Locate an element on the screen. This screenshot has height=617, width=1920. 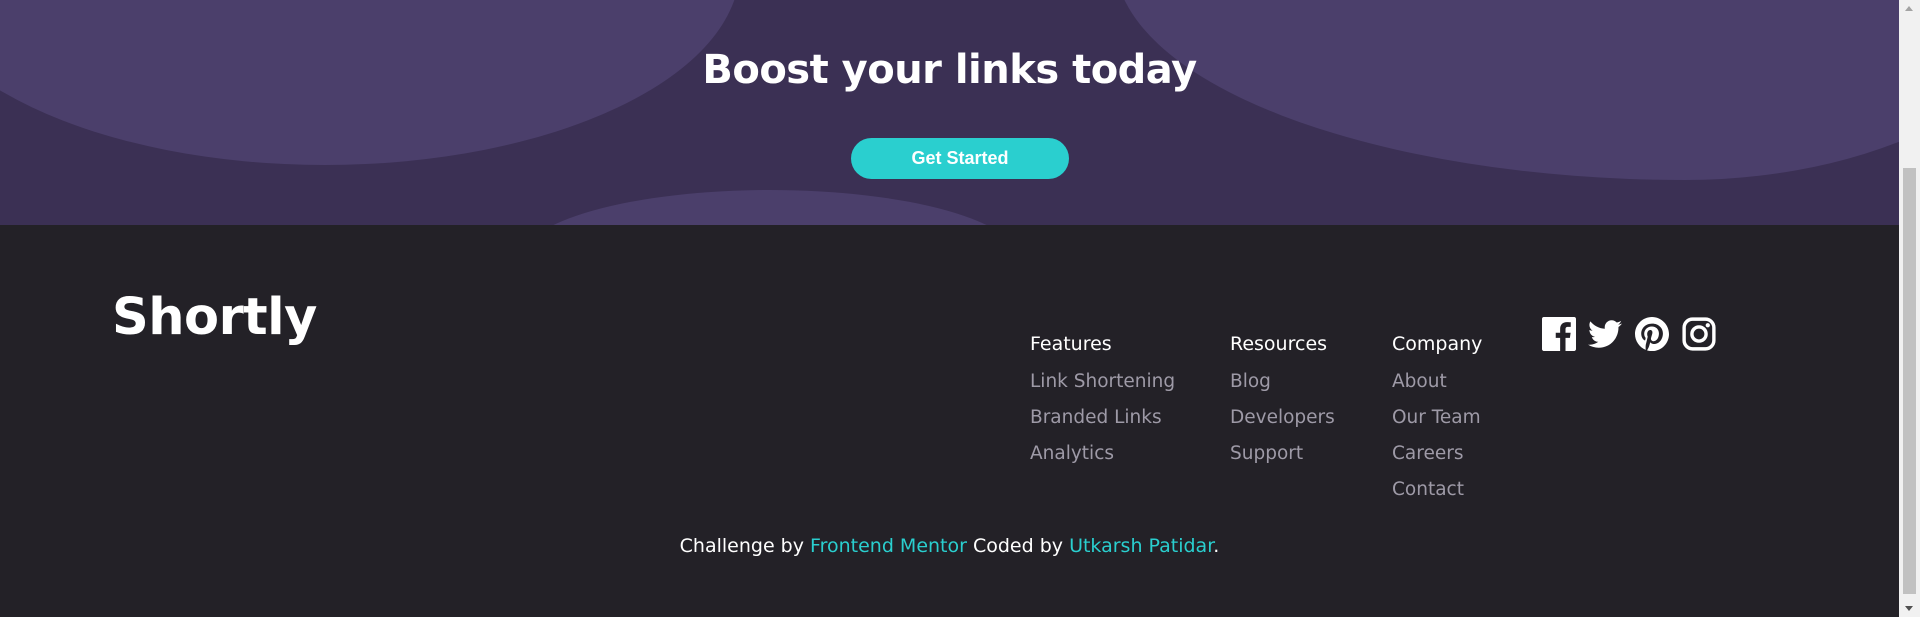
instagram-icon is located at coordinates (1699, 334).